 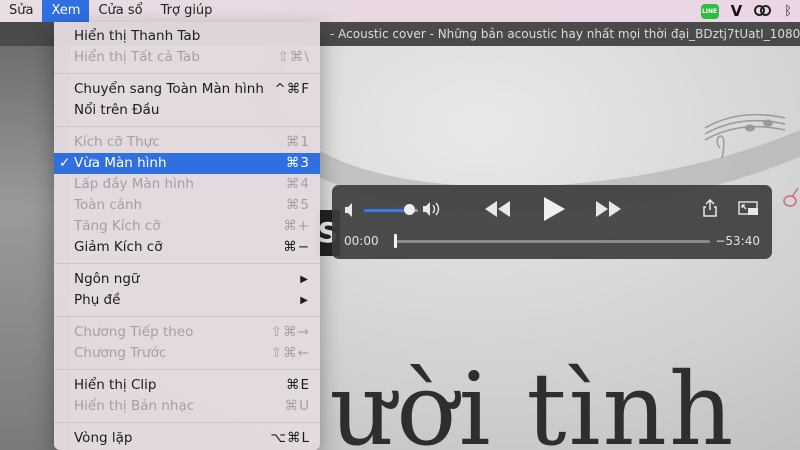 I want to click on remaining-time: −53:40, so click(x=737, y=241).